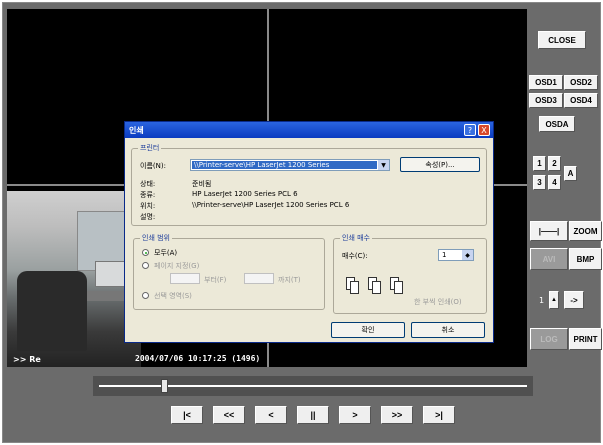 This screenshot has height=445, width=603. I want to click on collate-page-3b-icon, so click(398, 287).